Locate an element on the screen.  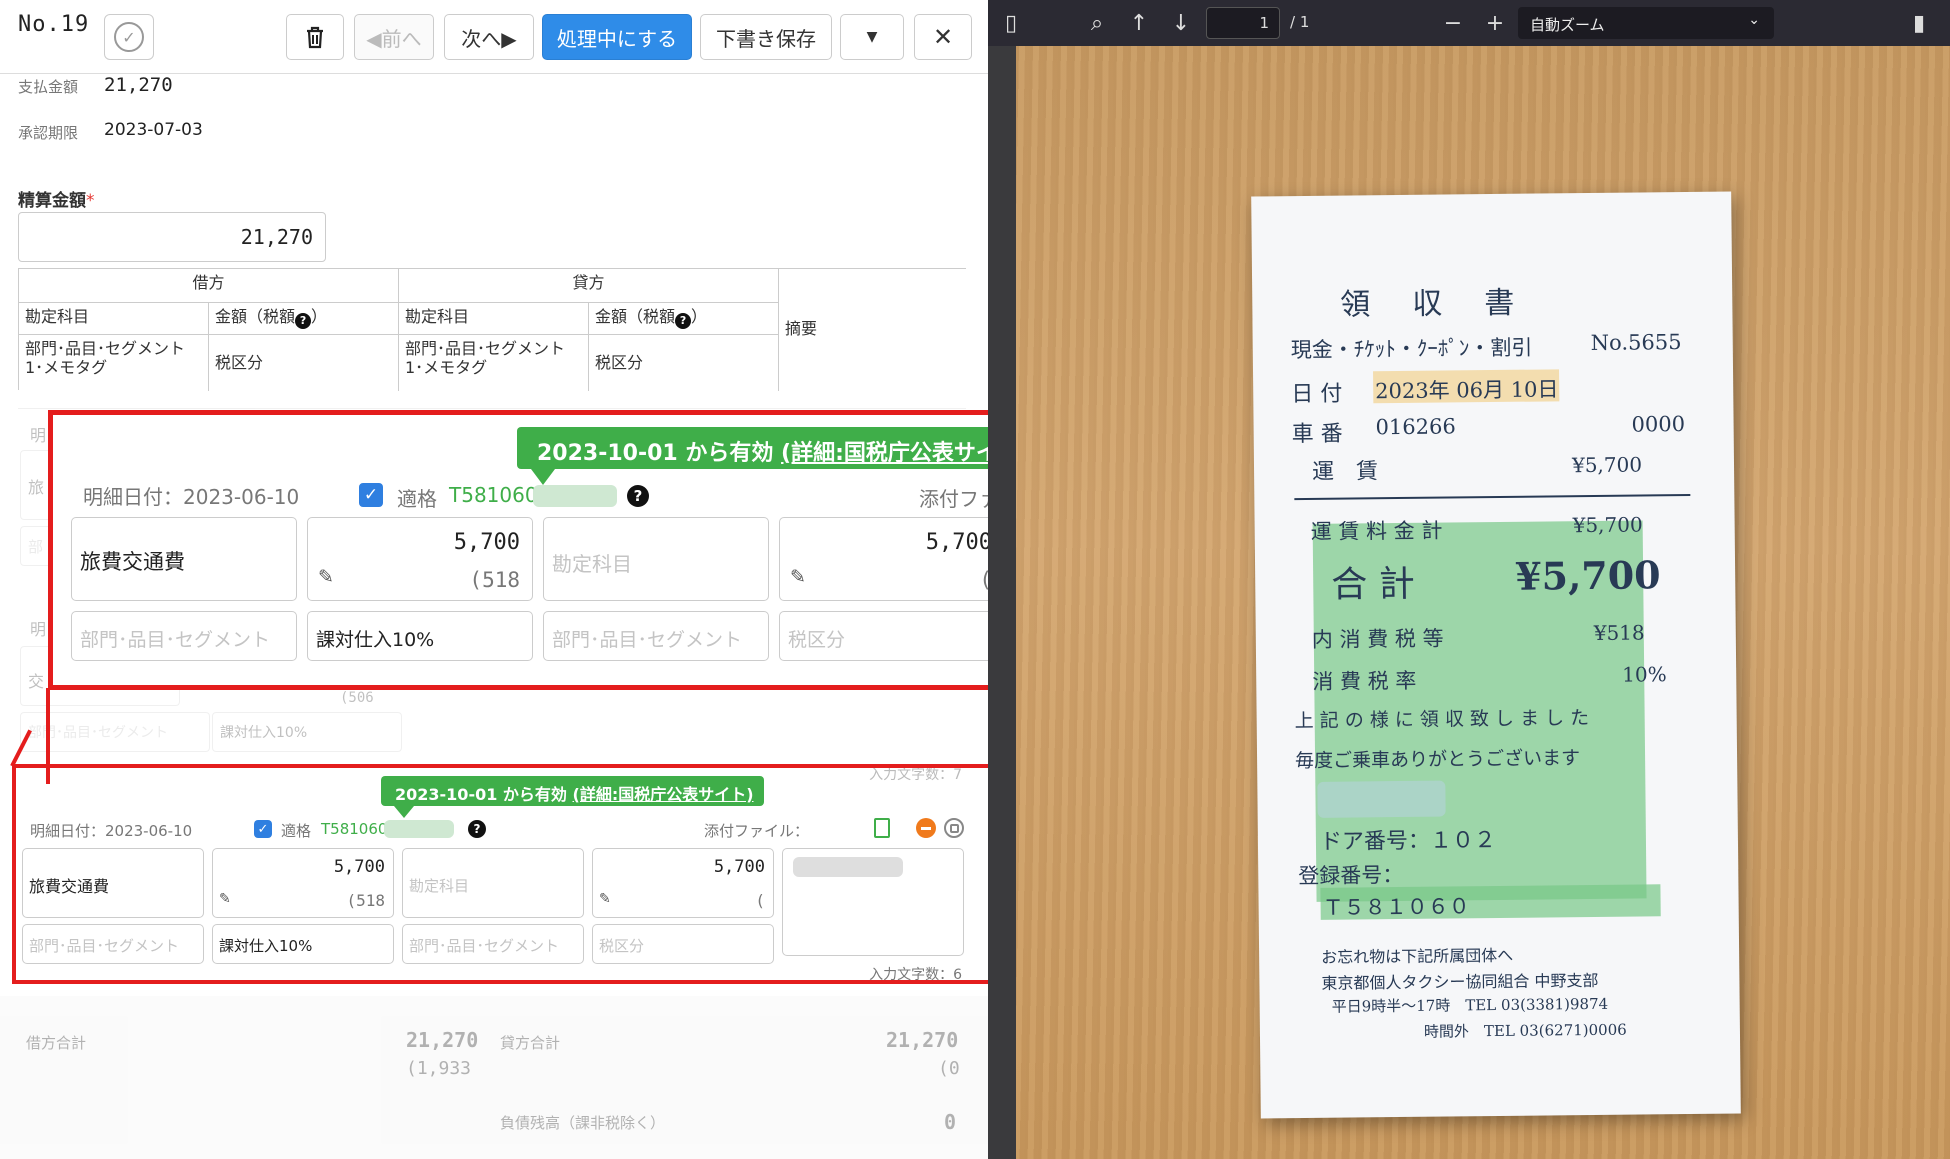
close-button: ✕ is located at coordinates (943, 37).